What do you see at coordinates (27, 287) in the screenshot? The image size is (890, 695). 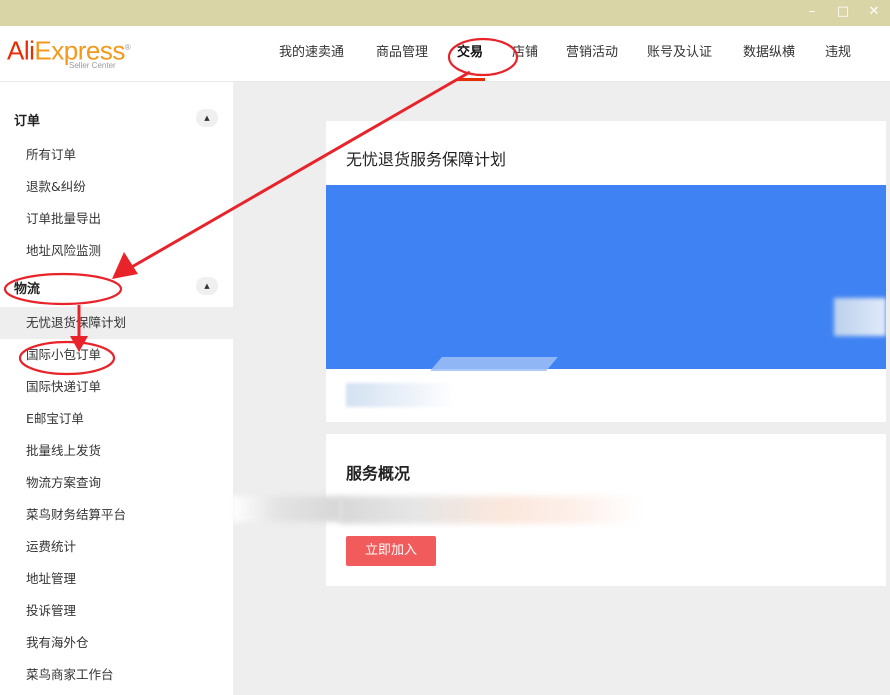 I see `sidebar-section-logistics: 物流` at bounding box center [27, 287].